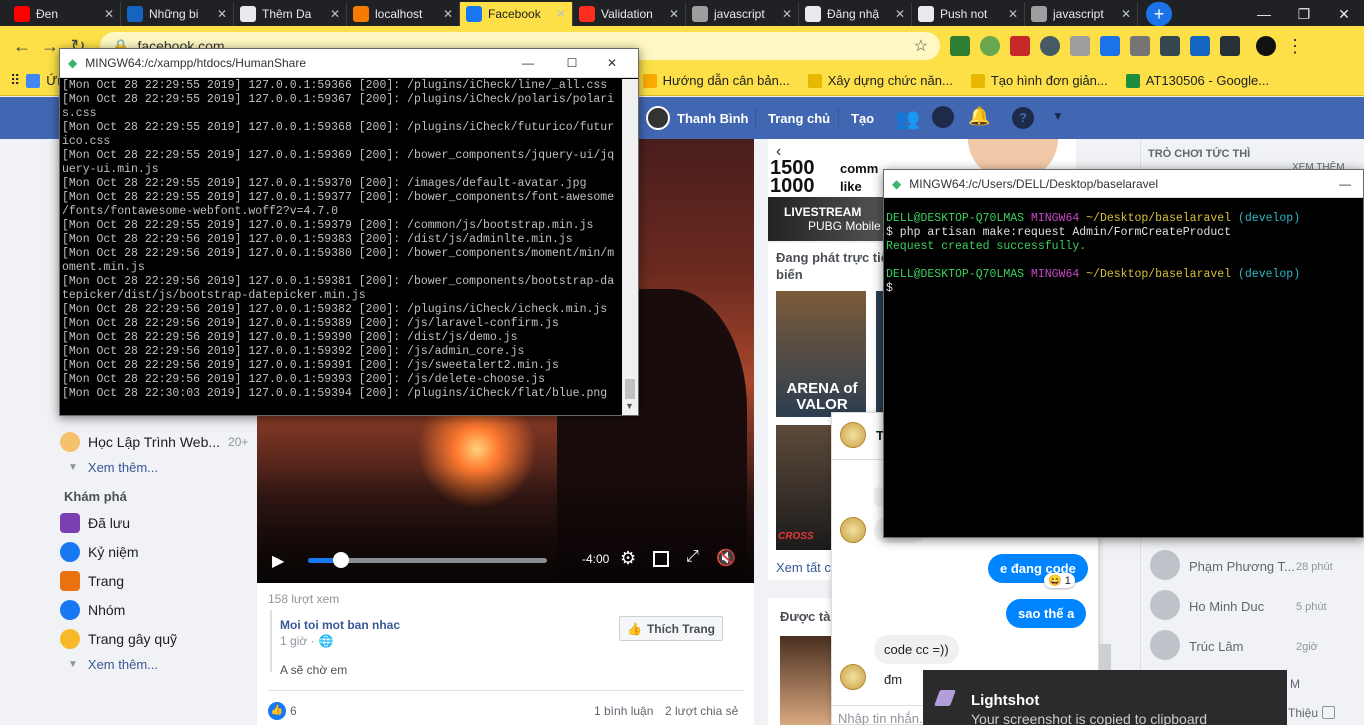 This screenshot has height=725, width=1364. I want to click on star-icon: ☆, so click(921, 46).